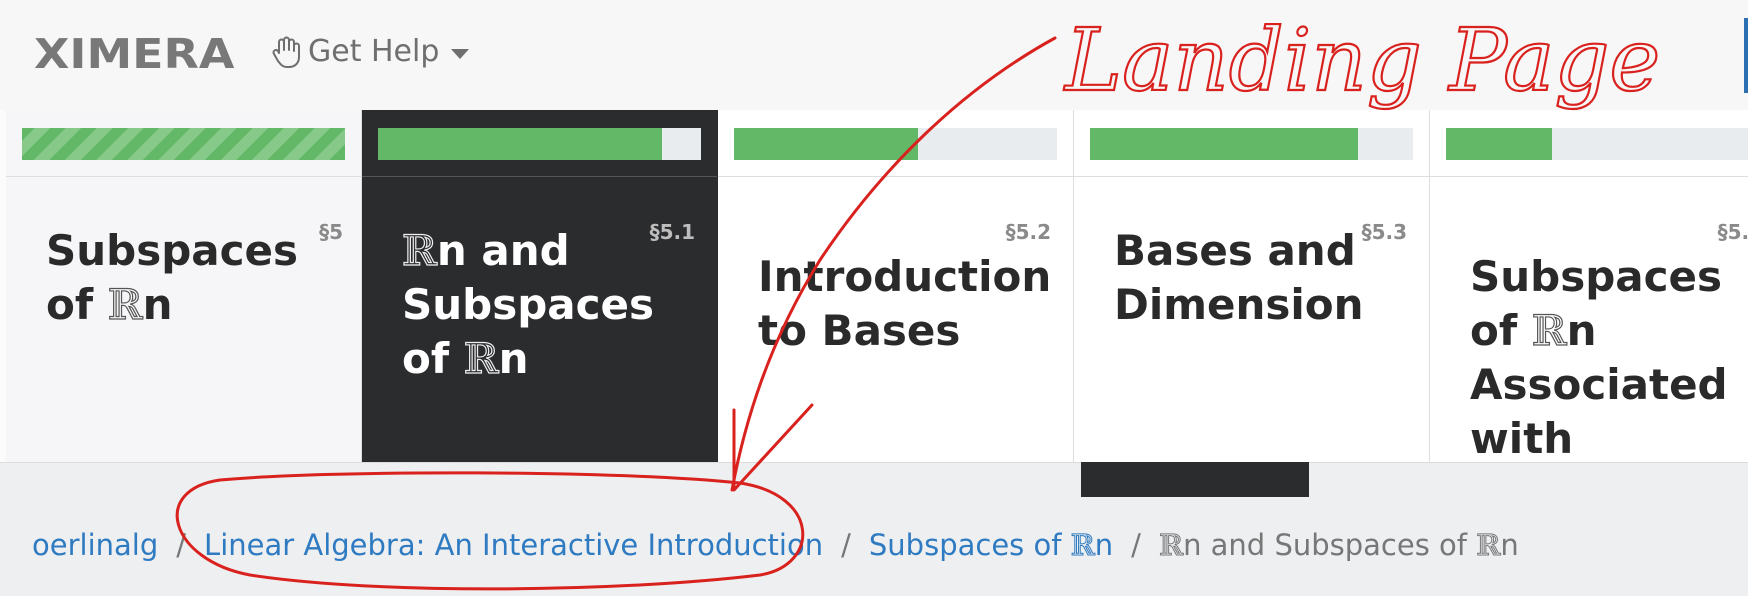 This screenshot has height=596, width=1748. What do you see at coordinates (331, 232) in the screenshot?
I see `section-number: §5` at bounding box center [331, 232].